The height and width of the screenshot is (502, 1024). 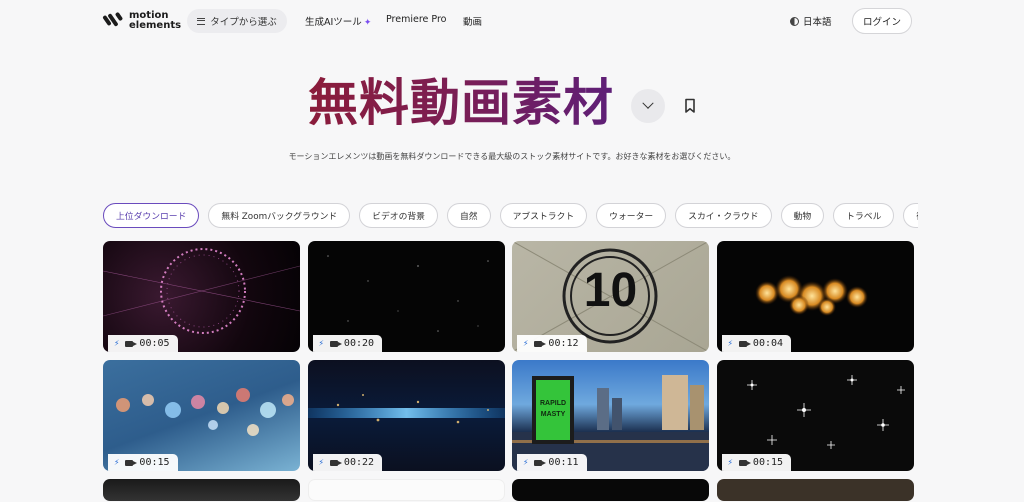 What do you see at coordinates (461, 103) in the screenshot?
I see `page-title: 無料動画素材` at bounding box center [461, 103].